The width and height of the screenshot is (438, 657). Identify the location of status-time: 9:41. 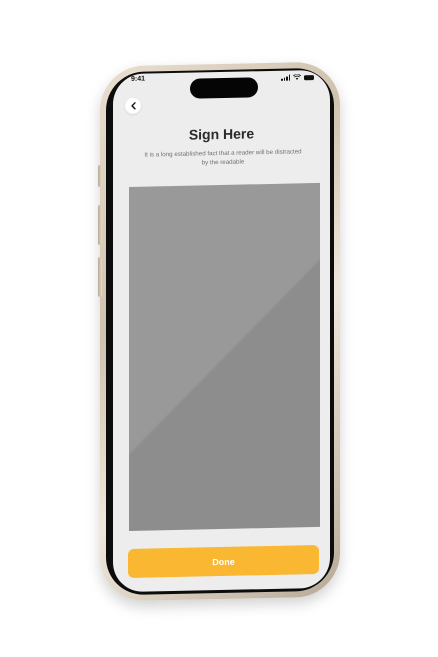
(138, 79).